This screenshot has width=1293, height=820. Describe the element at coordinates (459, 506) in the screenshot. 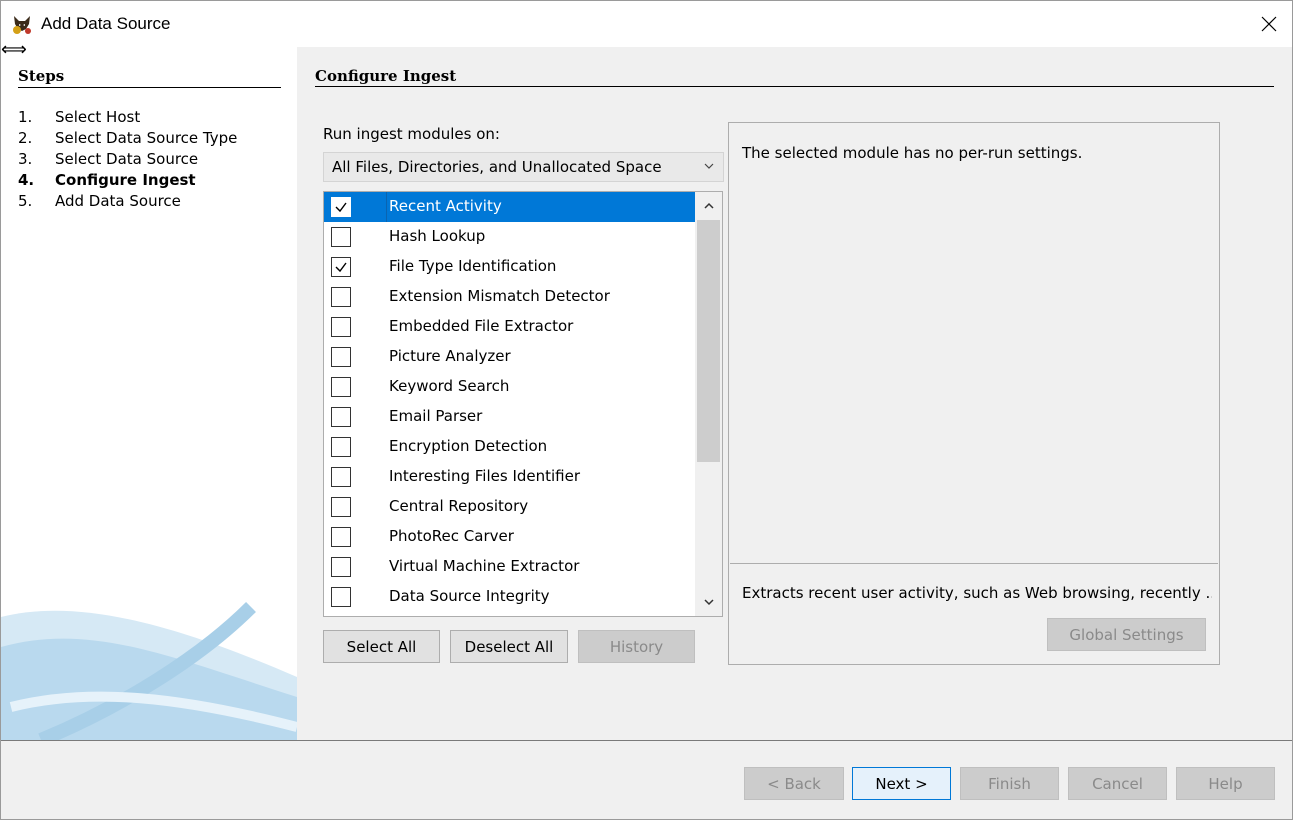

I see `module-name: Central Repository` at that location.